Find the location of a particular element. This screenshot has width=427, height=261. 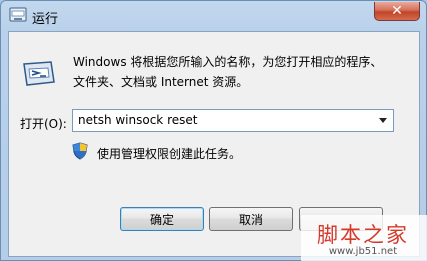

description-line-1: Windows 将根据您所输入的名称，为您打开相应的程序、 is located at coordinates (228, 62).